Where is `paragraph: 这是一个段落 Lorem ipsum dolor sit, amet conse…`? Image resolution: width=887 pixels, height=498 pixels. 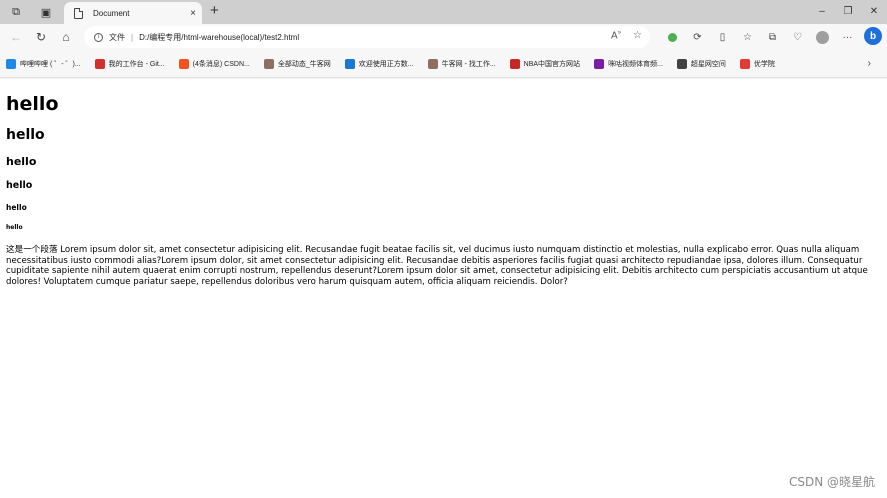
paragraph: 这是一个段落 Lorem ipsum dolor sit, amet conse… is located at coordinates (437, 266).